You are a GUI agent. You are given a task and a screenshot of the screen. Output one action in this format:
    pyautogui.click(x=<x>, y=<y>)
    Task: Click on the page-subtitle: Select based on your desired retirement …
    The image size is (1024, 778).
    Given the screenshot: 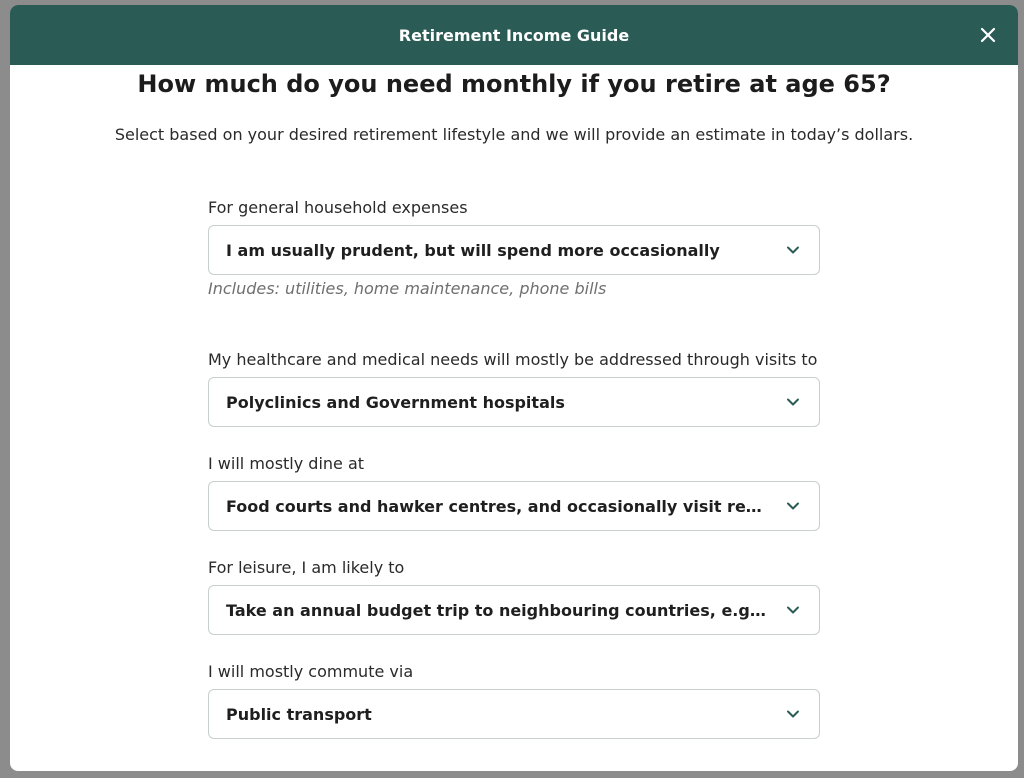 What is the action you would take?
    pyautogui.click(x=514, y=134)
    